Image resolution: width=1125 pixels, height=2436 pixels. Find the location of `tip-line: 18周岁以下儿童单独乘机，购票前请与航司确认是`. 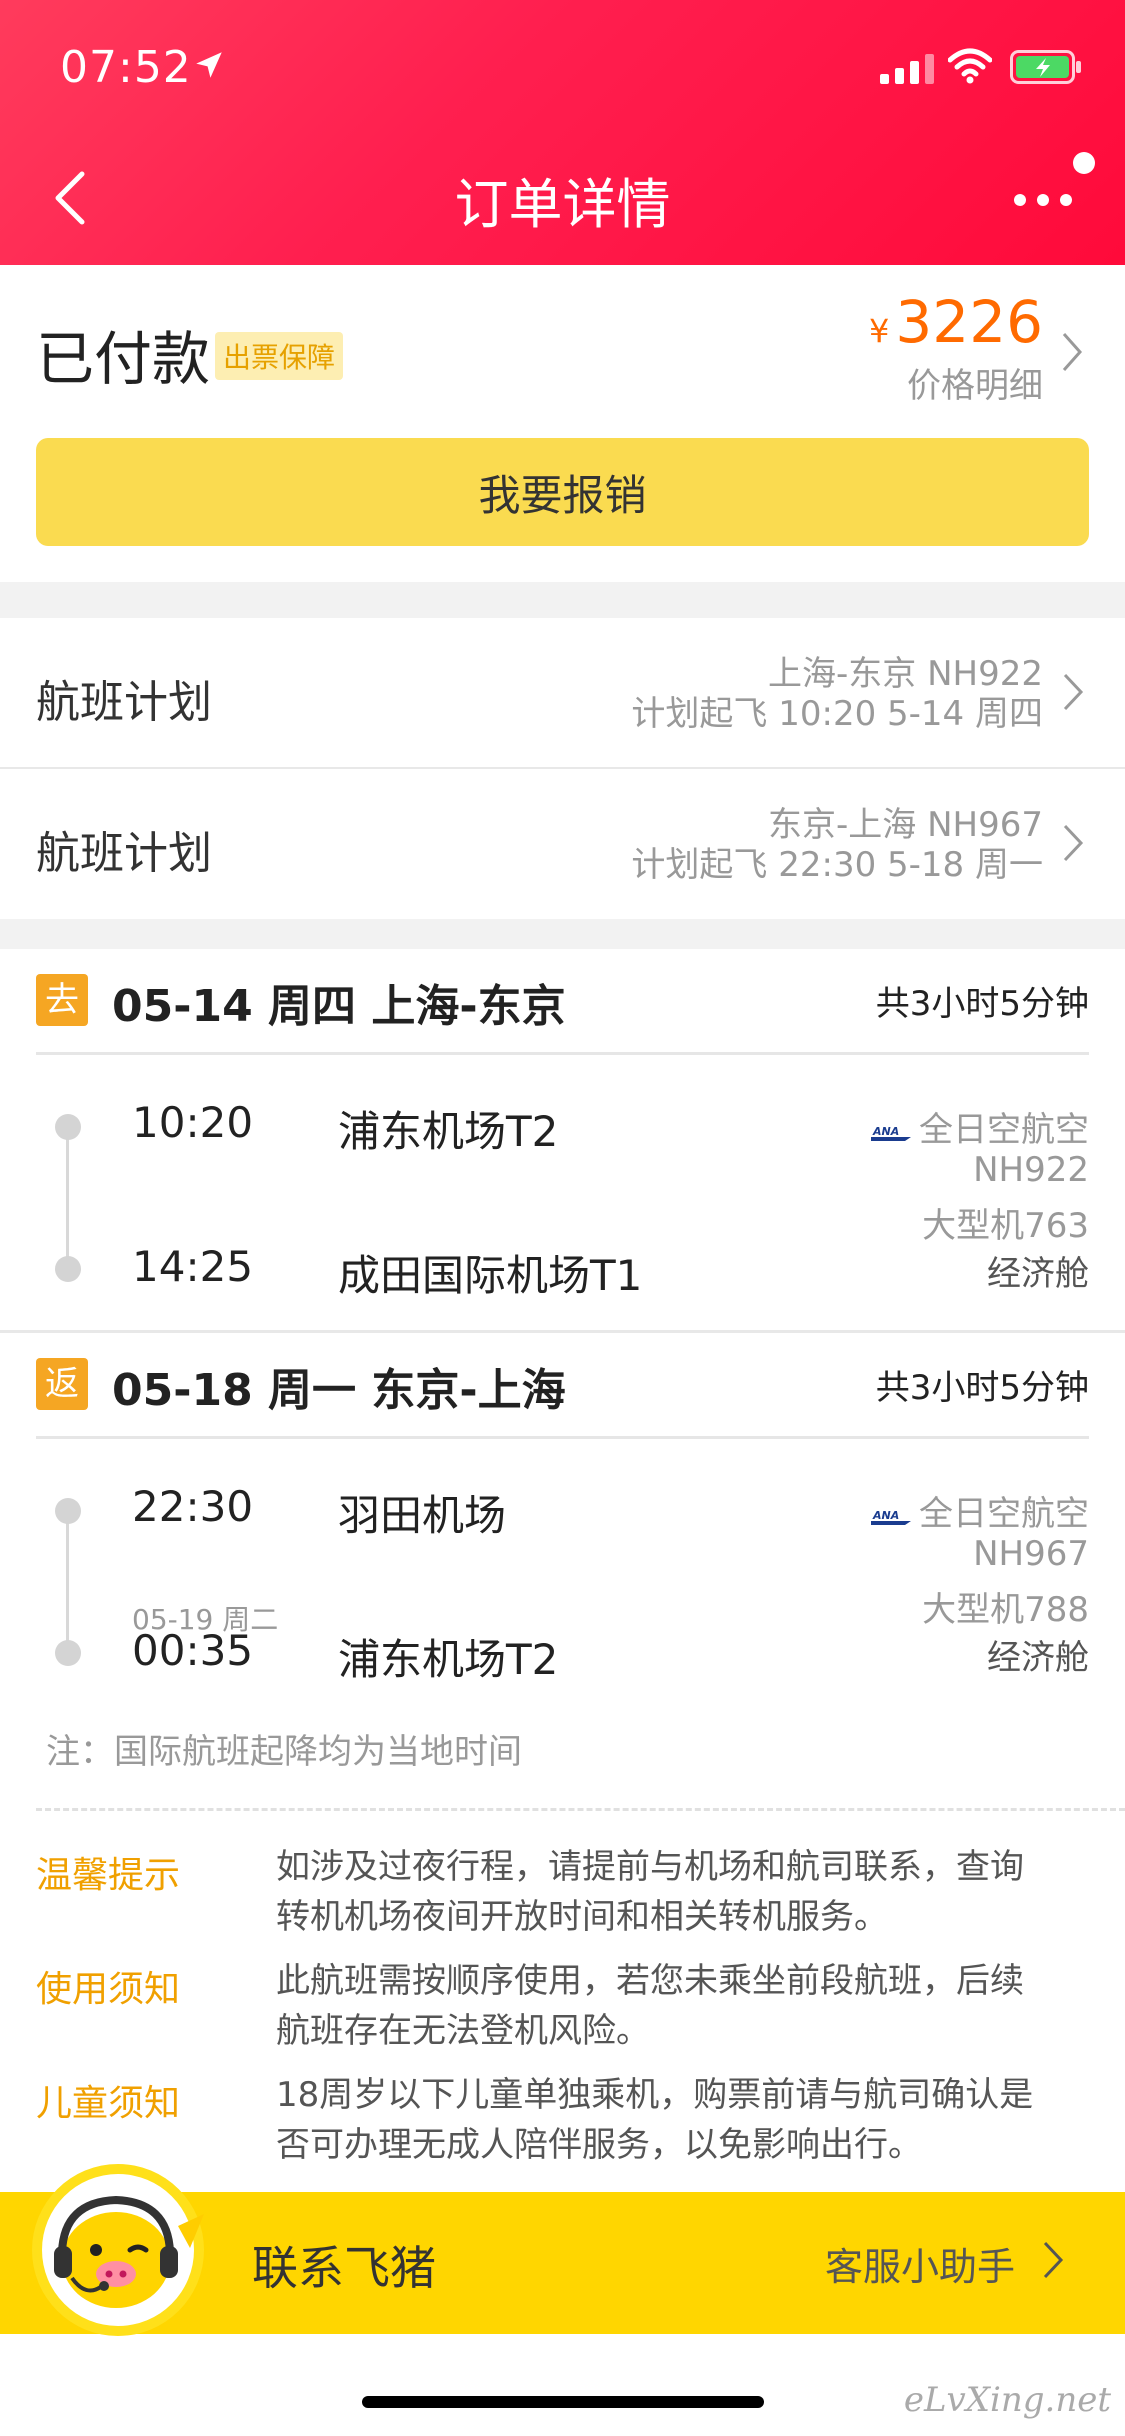

tip-line: 18周岁以下儿童单独乘机，购票前请与航司确认是 is located at coordinates (655, 2095).